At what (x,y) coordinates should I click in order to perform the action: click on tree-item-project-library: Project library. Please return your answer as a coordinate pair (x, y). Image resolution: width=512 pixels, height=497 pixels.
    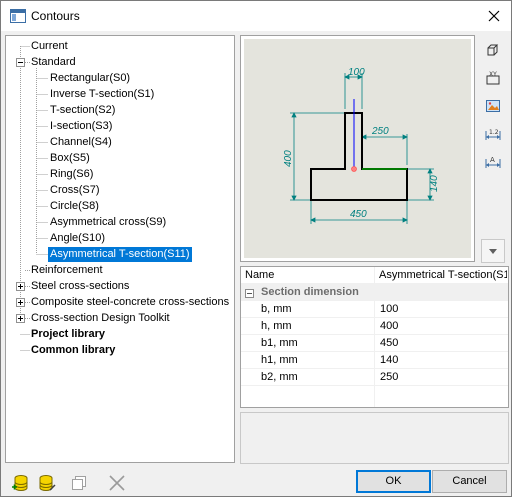
    Looking at the image, I should click on (68, 334).